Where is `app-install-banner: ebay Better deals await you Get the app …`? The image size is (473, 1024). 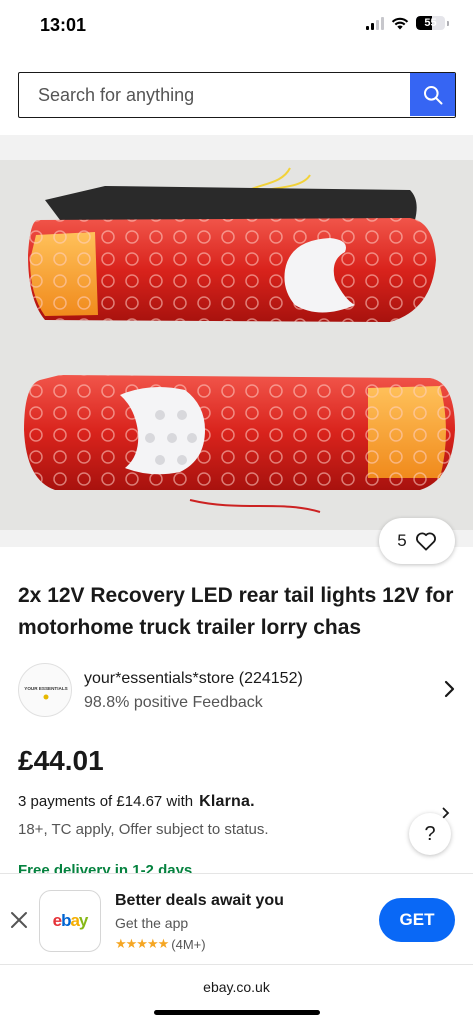 app-install-banner: ebay Better deals await you Get the app … is located at coordinates (236, 919).